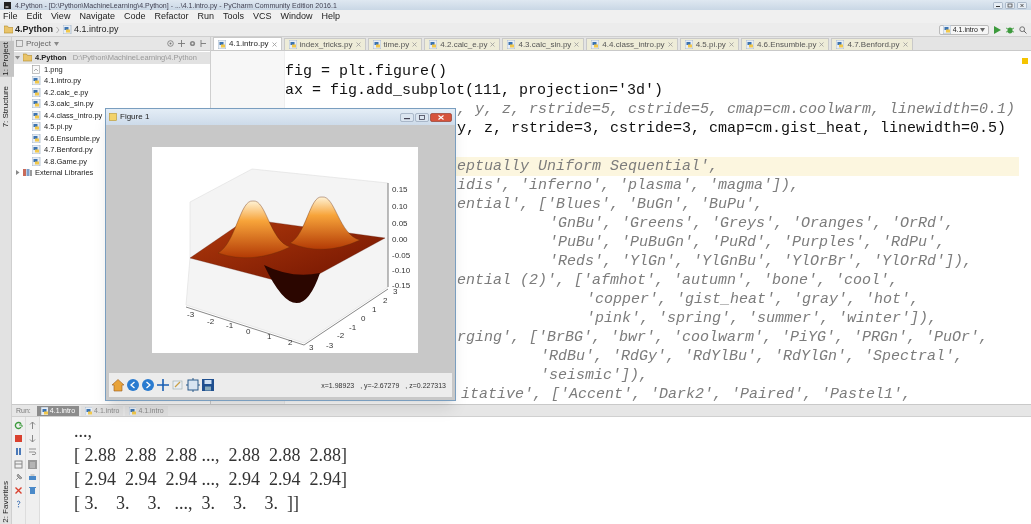  What do you see at coordinates (83, 431) in the screenshot?
I see `console-output-line: ...,` at bounding box center [83, 431].